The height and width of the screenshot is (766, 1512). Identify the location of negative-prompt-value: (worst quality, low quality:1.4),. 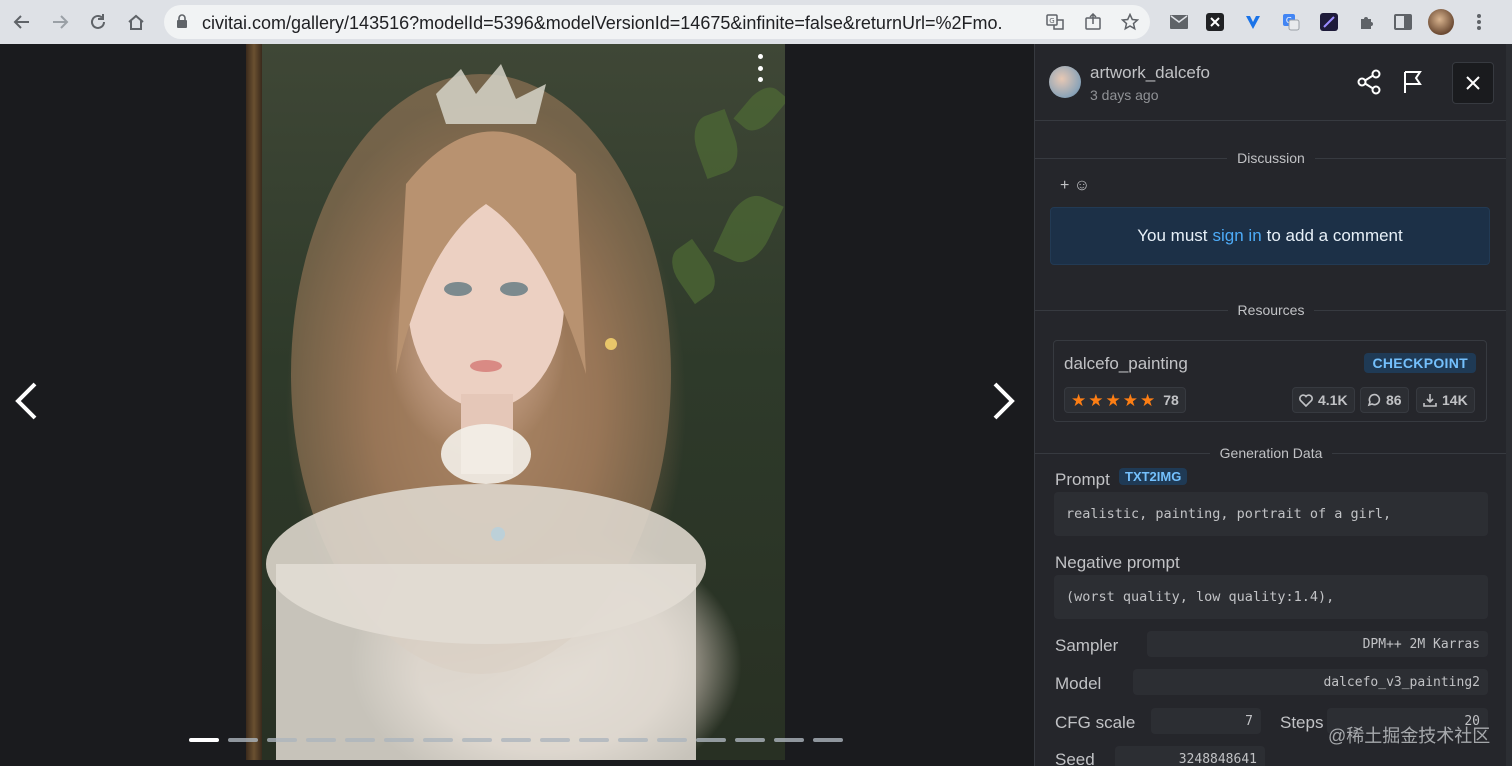
(1271, 597).